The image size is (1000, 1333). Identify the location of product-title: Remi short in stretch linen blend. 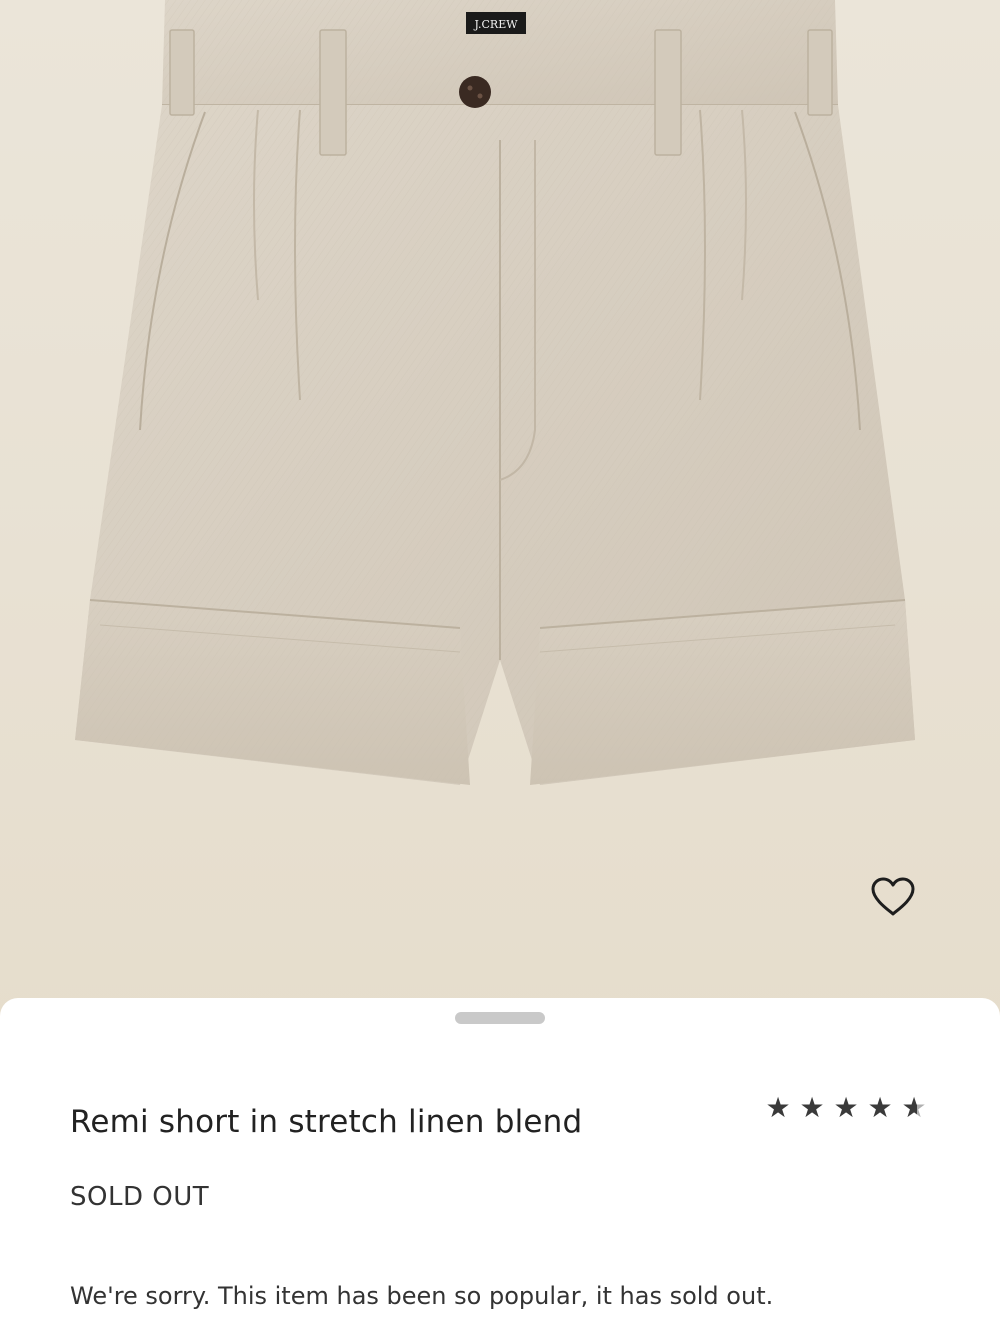
(326, 1122).